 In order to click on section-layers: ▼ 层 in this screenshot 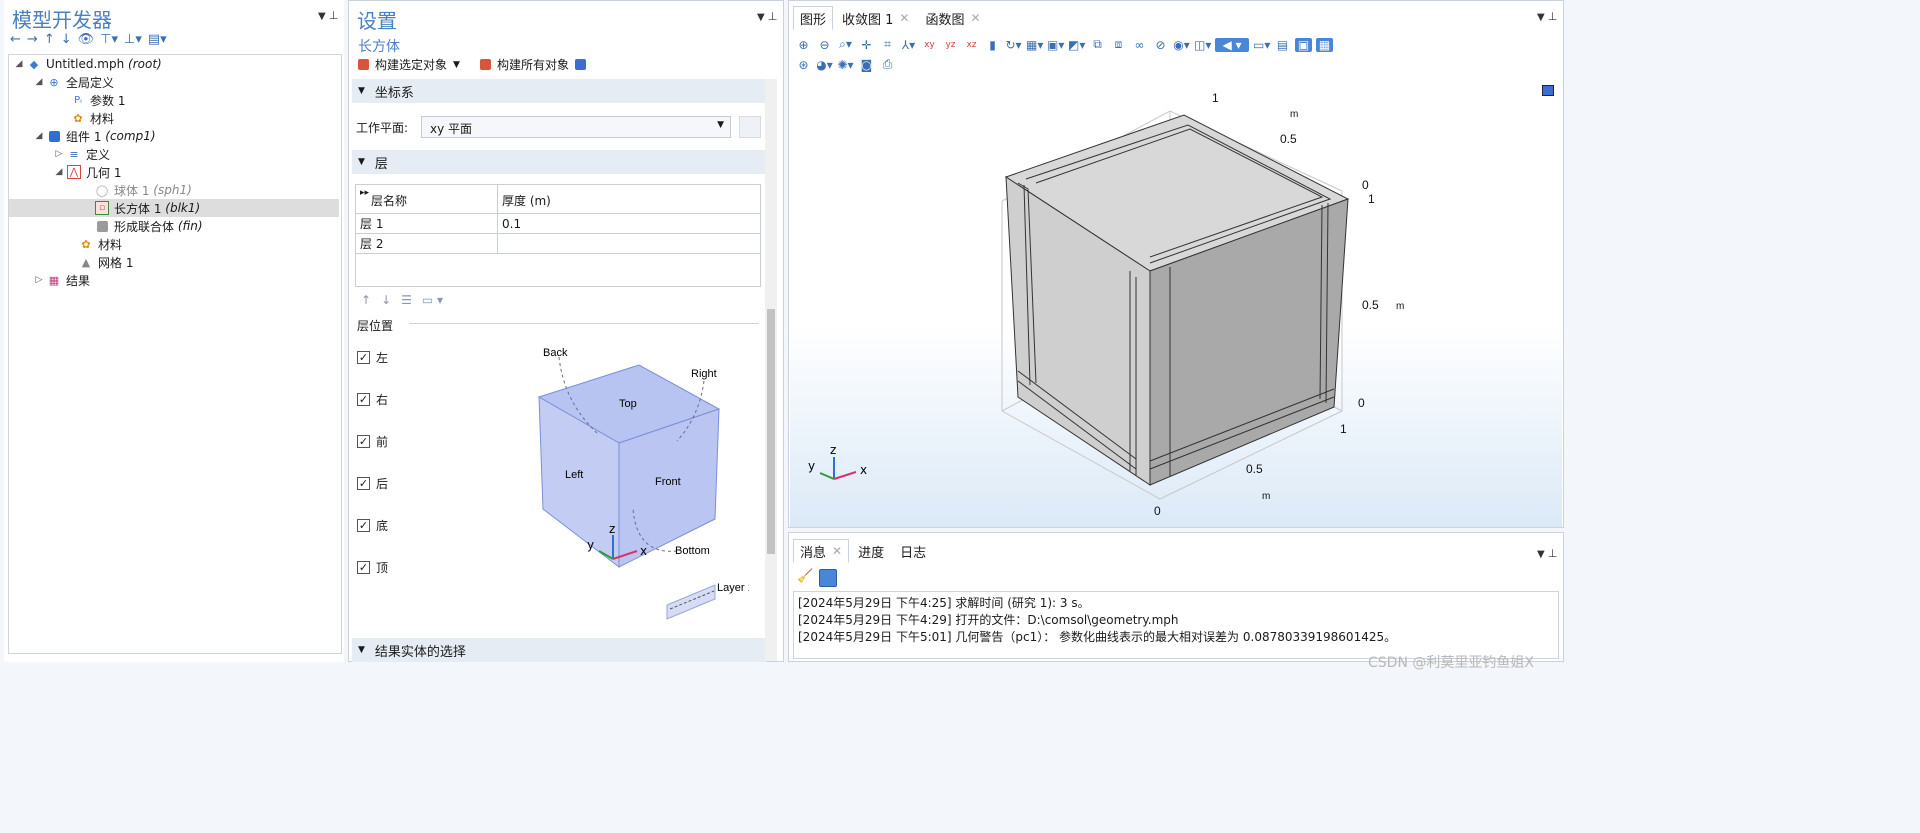, I will do `click(559, 162)`.